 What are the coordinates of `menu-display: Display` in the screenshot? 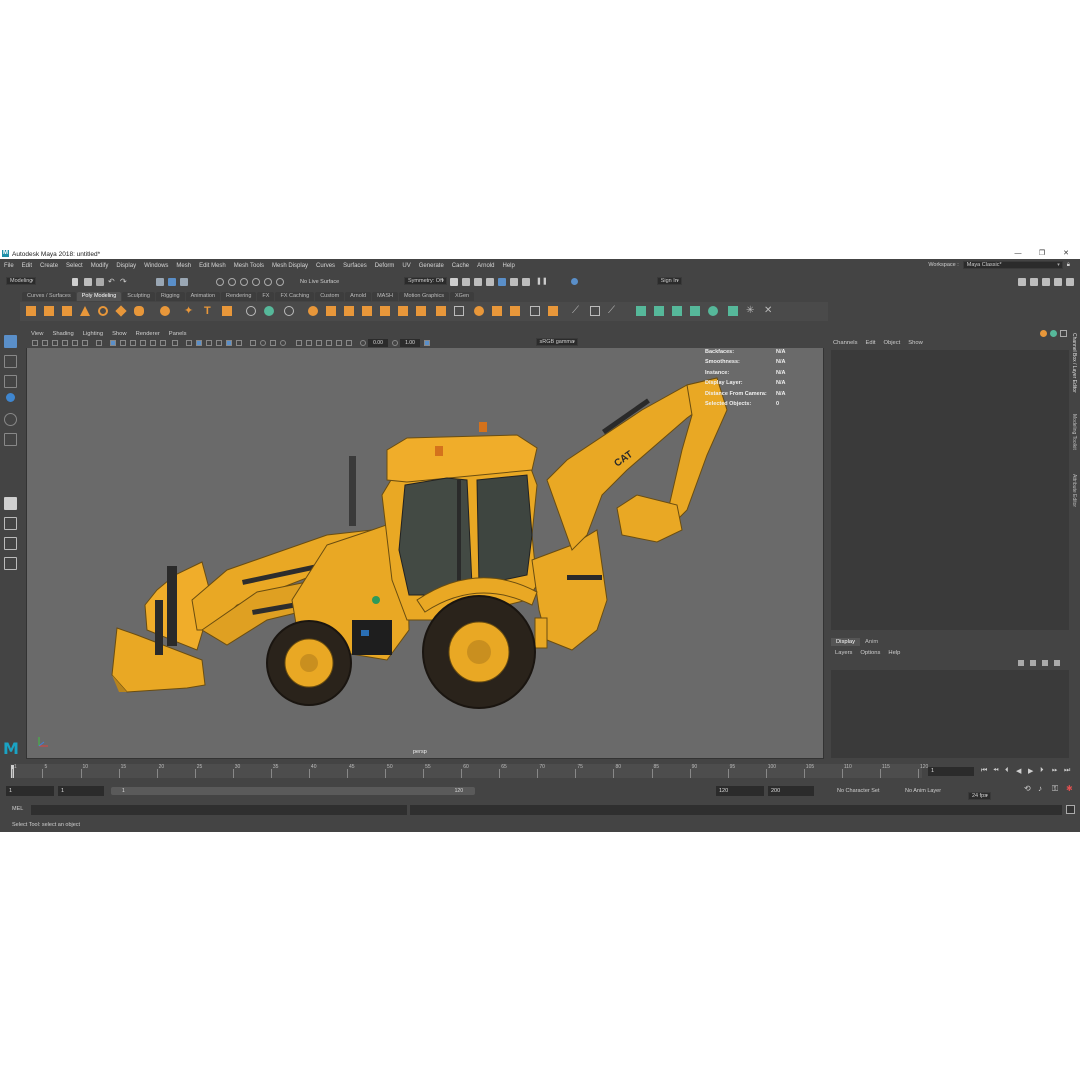 It's located at (126, 266).